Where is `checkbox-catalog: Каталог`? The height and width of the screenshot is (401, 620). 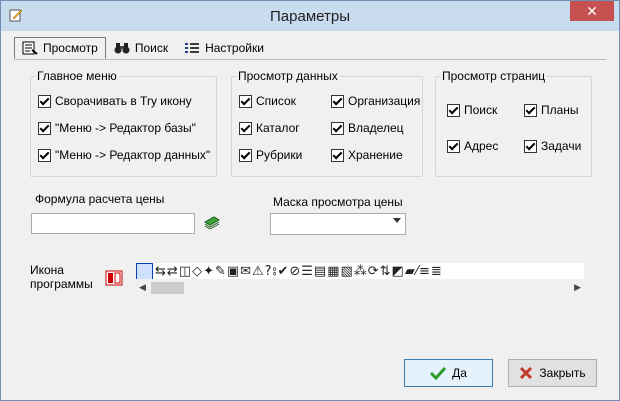 checkbox-catalog: Каталог is located at coordinates (269, 128).